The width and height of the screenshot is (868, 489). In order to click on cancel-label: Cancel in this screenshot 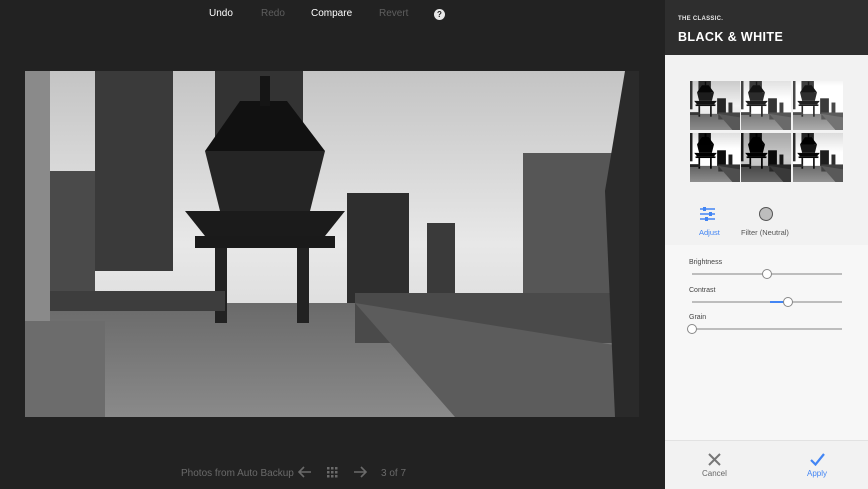, I will do `click(714, 473)`.